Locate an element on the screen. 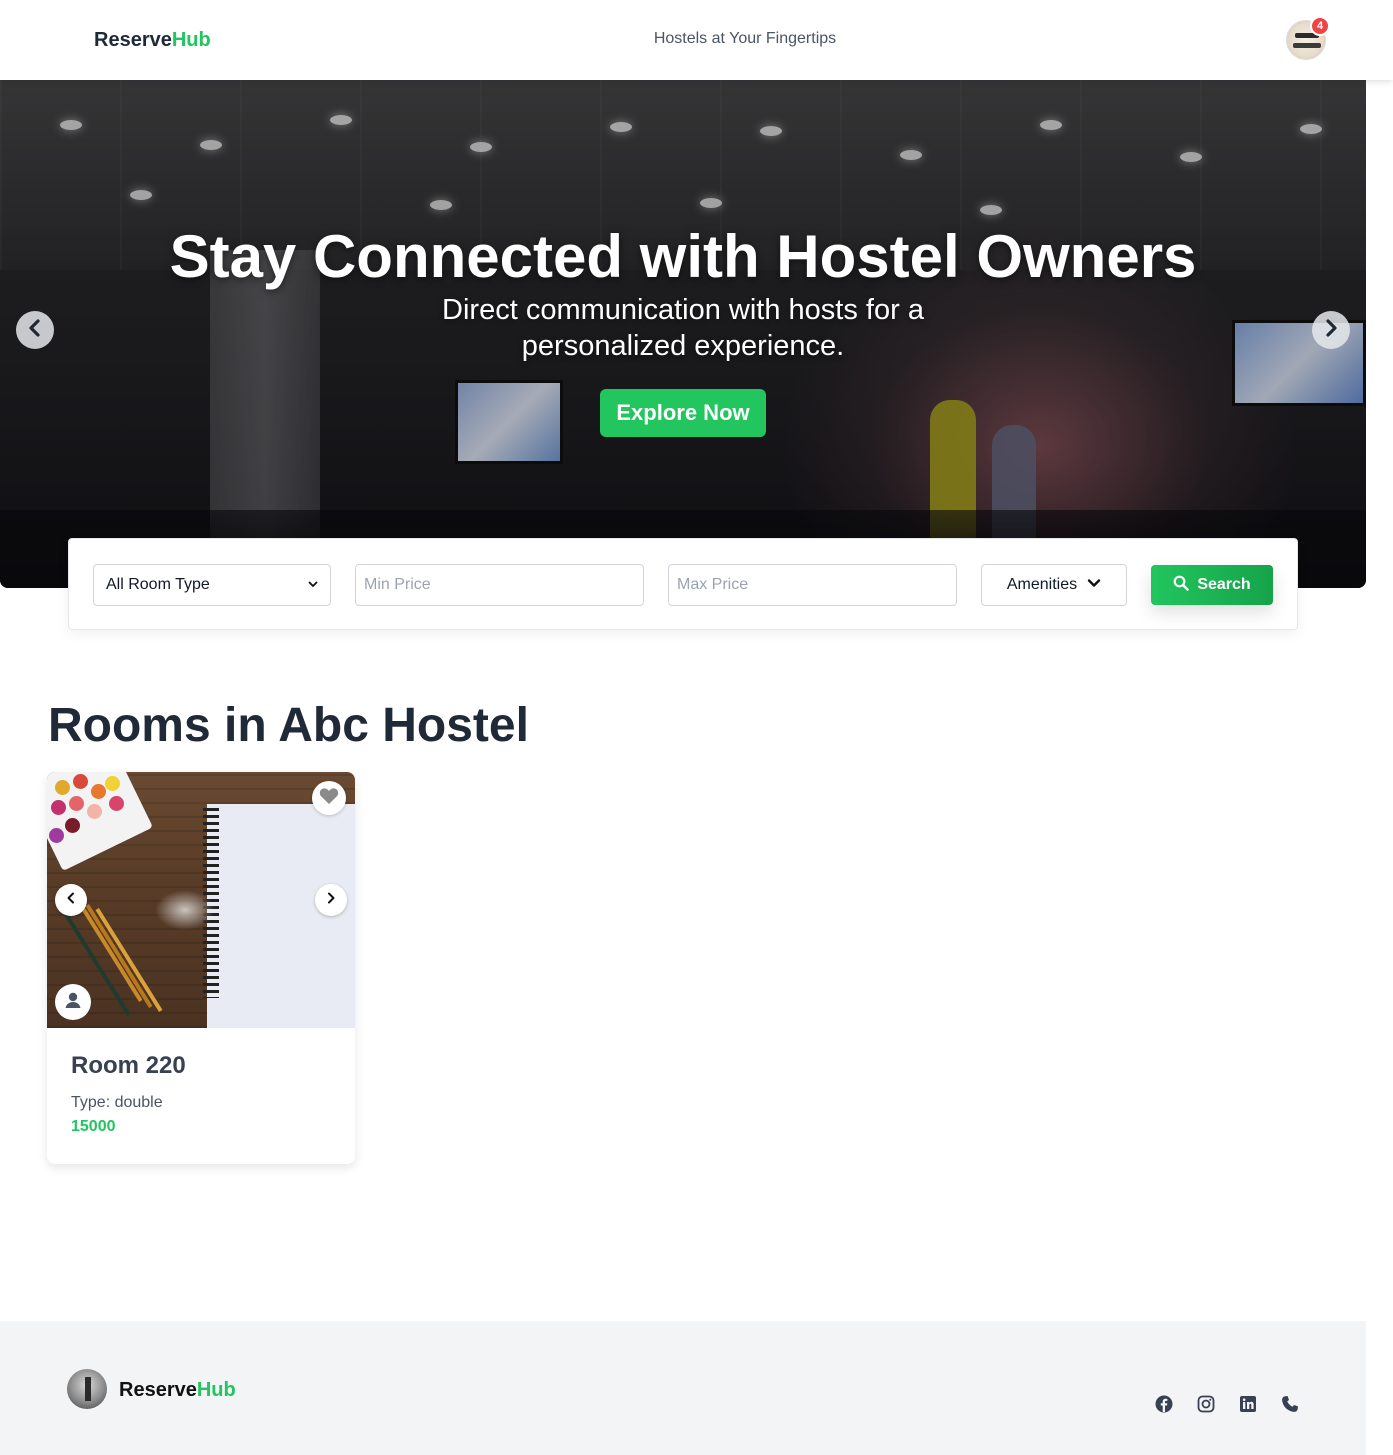 The height and width of the screenshot is (1455, 1393). max-price-input is located at coordinates (812, 585).